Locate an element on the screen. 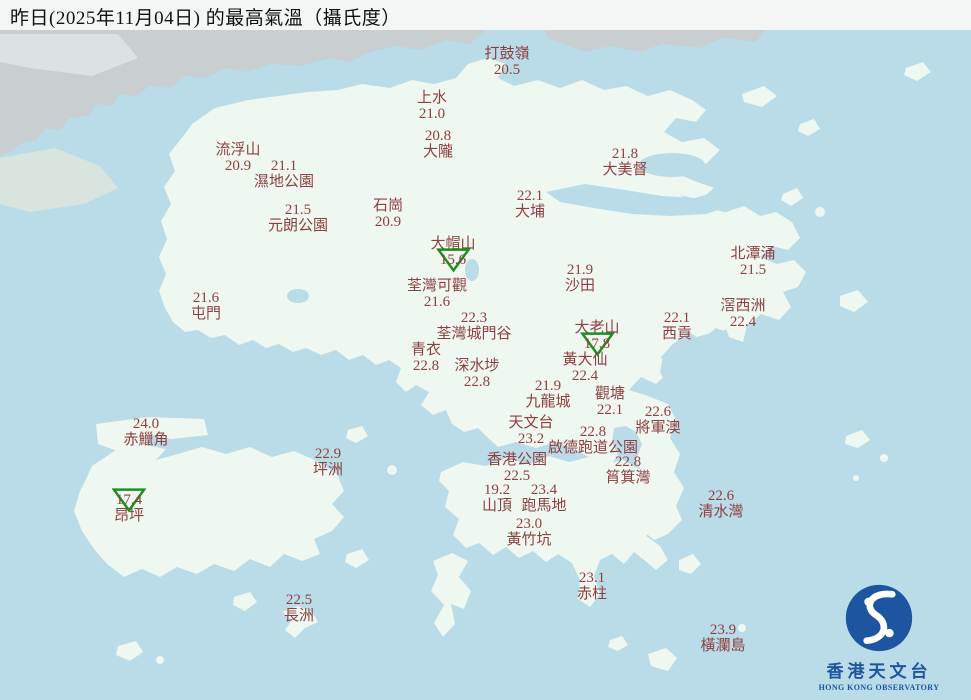 Image resolution: width=971 pixels, height=700 pixels. station-label: 22.8 筲箕灣 is located at coordinates (627, 470).